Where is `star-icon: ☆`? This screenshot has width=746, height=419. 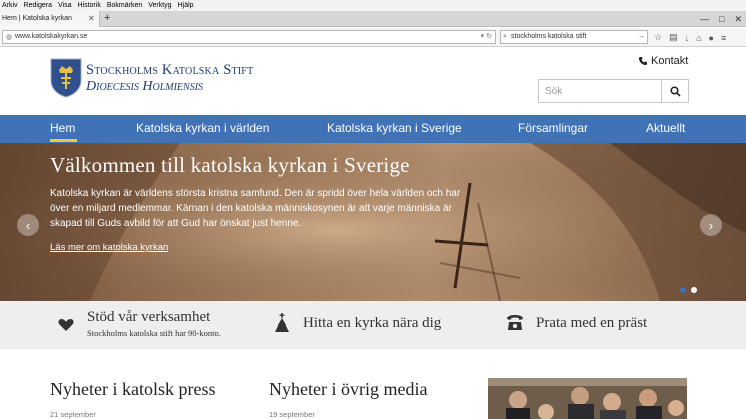 star-icon: ☆ is located at coordinates (658, 37).